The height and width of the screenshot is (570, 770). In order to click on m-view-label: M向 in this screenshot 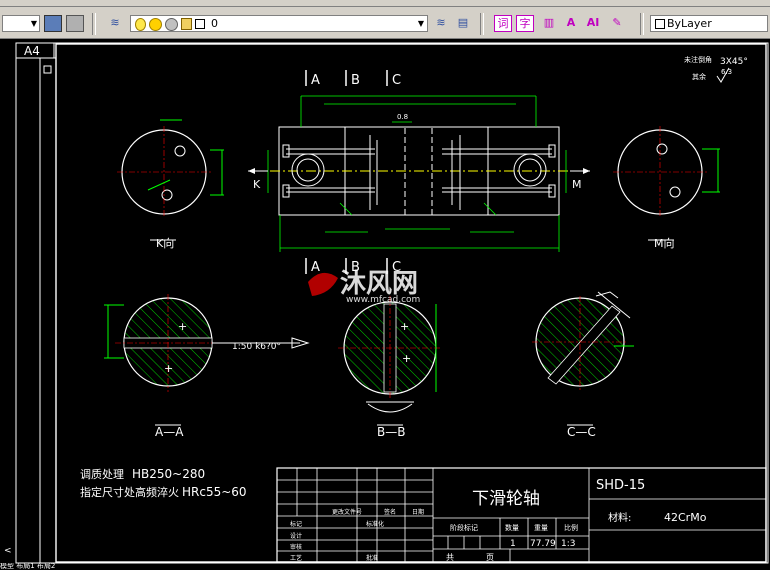, I will do `click(664, 243)`.